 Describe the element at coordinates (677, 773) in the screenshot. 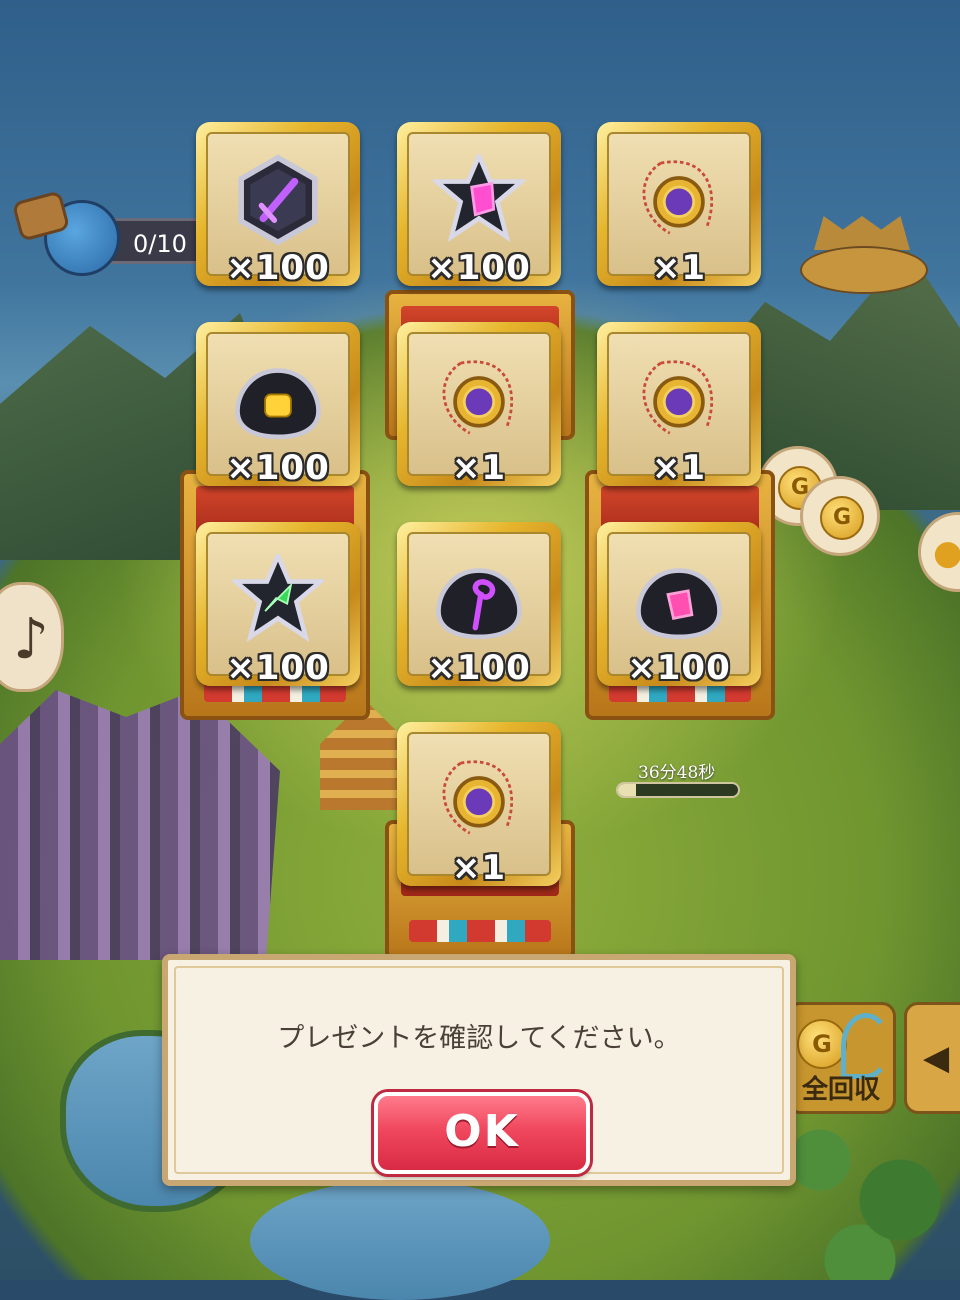

I see `timer-text: 36分48秒` at that location.